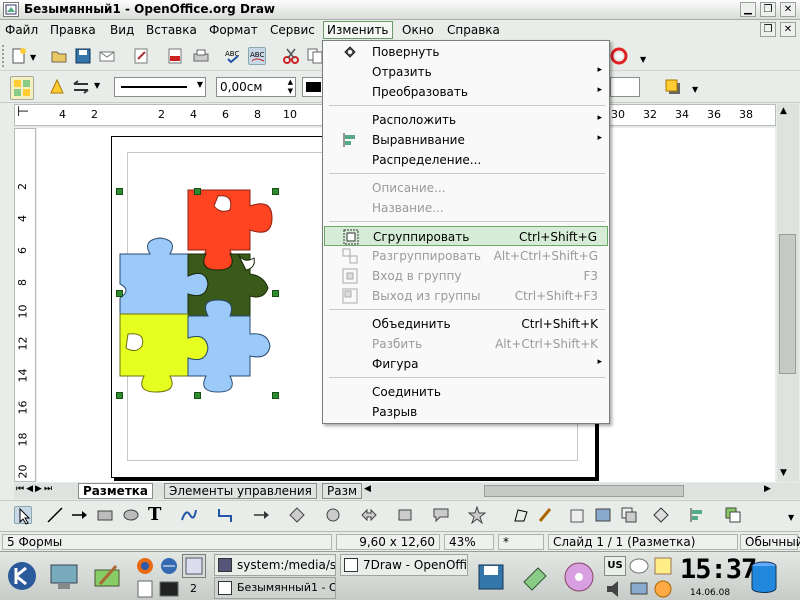 This screenshot has width=800, height=600. I want to click on doc-restore-button: ❐, so click(768, 29).